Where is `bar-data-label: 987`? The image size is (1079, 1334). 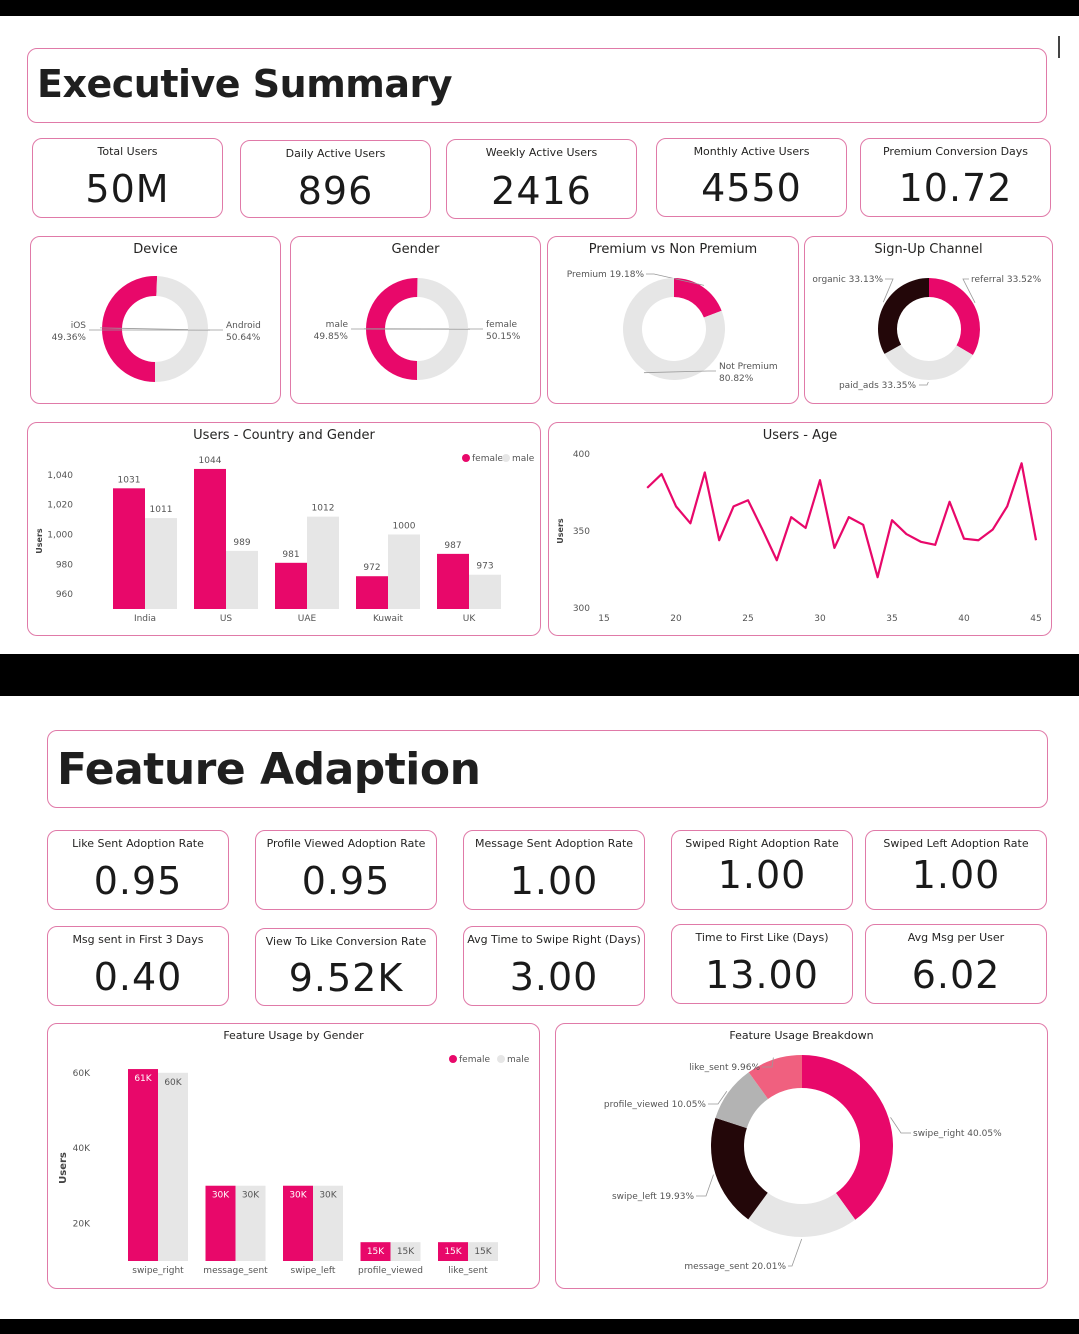
bar-data-label: 987 is located at coordinates (452, 546).